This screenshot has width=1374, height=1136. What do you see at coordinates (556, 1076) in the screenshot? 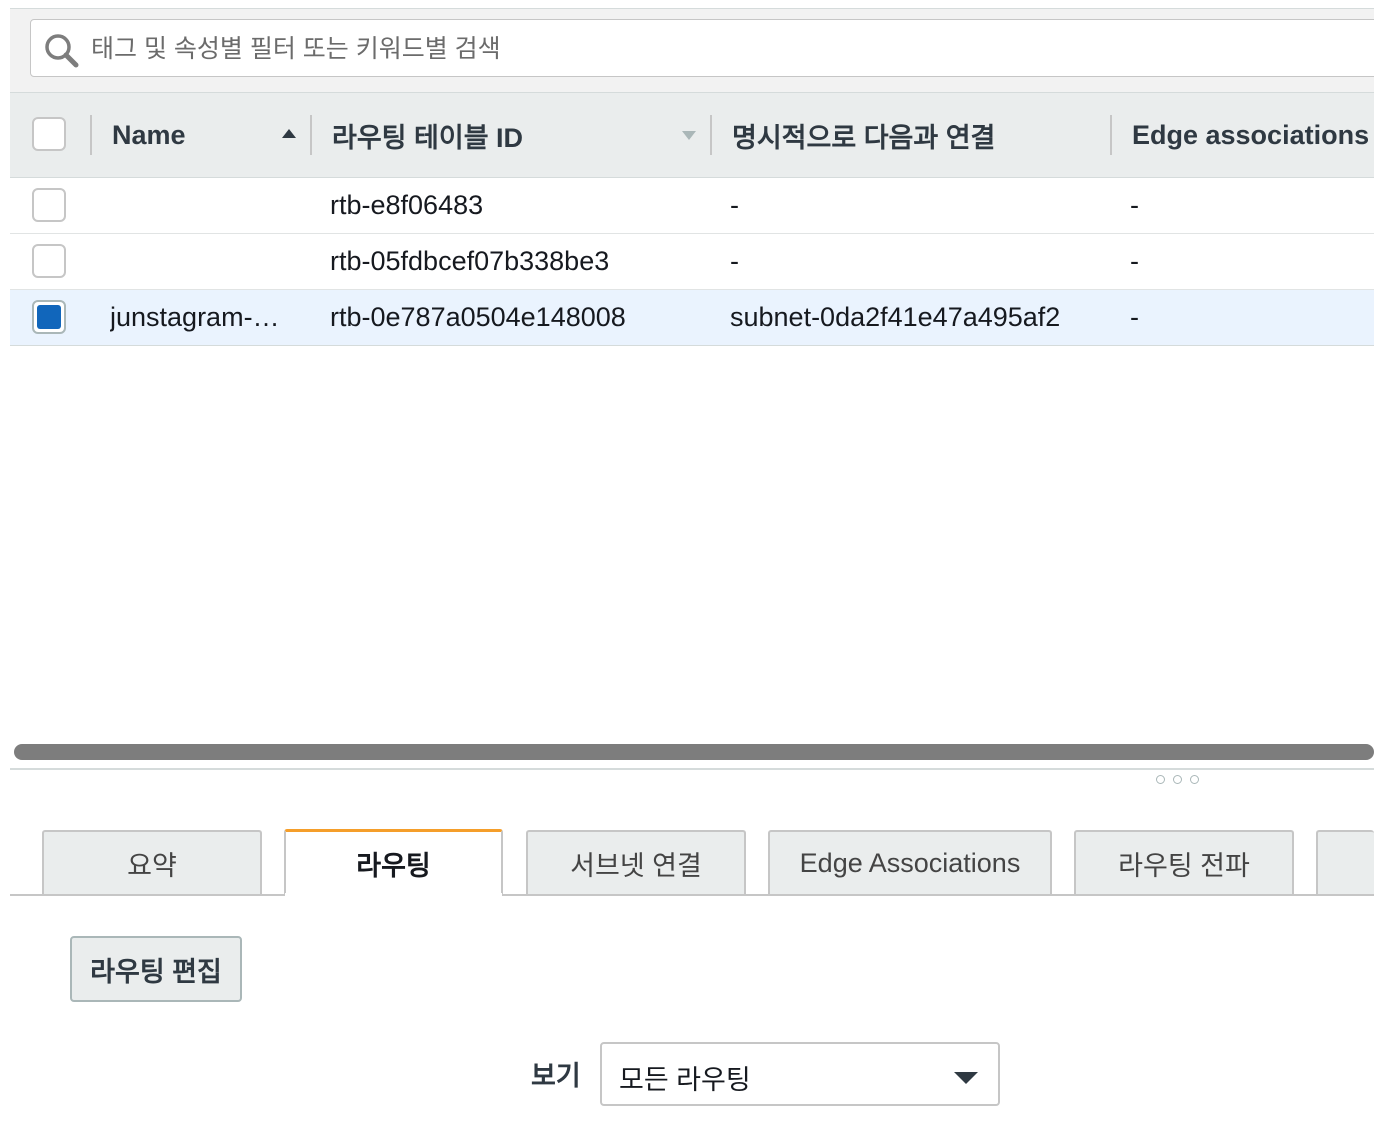
I see `view-label: 보기` at bounding box center [556, 1076].